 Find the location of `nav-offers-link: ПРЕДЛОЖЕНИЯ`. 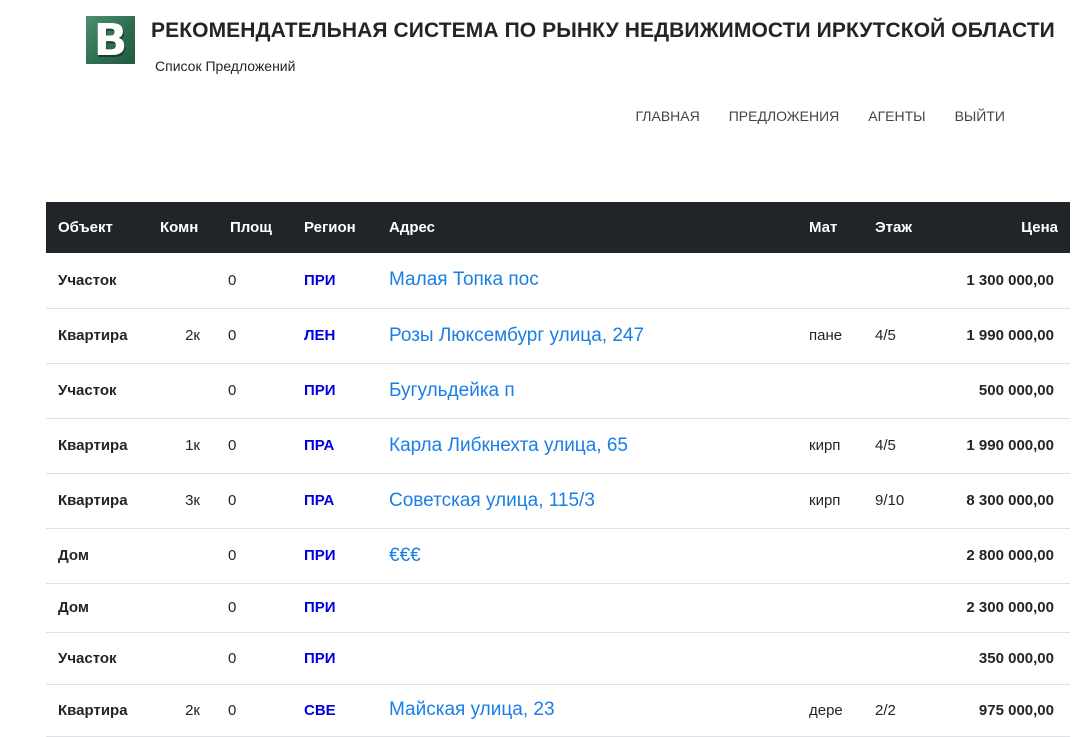

nav-offers-link: ПРЕДЛОЖЕНИЯ is located at coordinates (784, 116).